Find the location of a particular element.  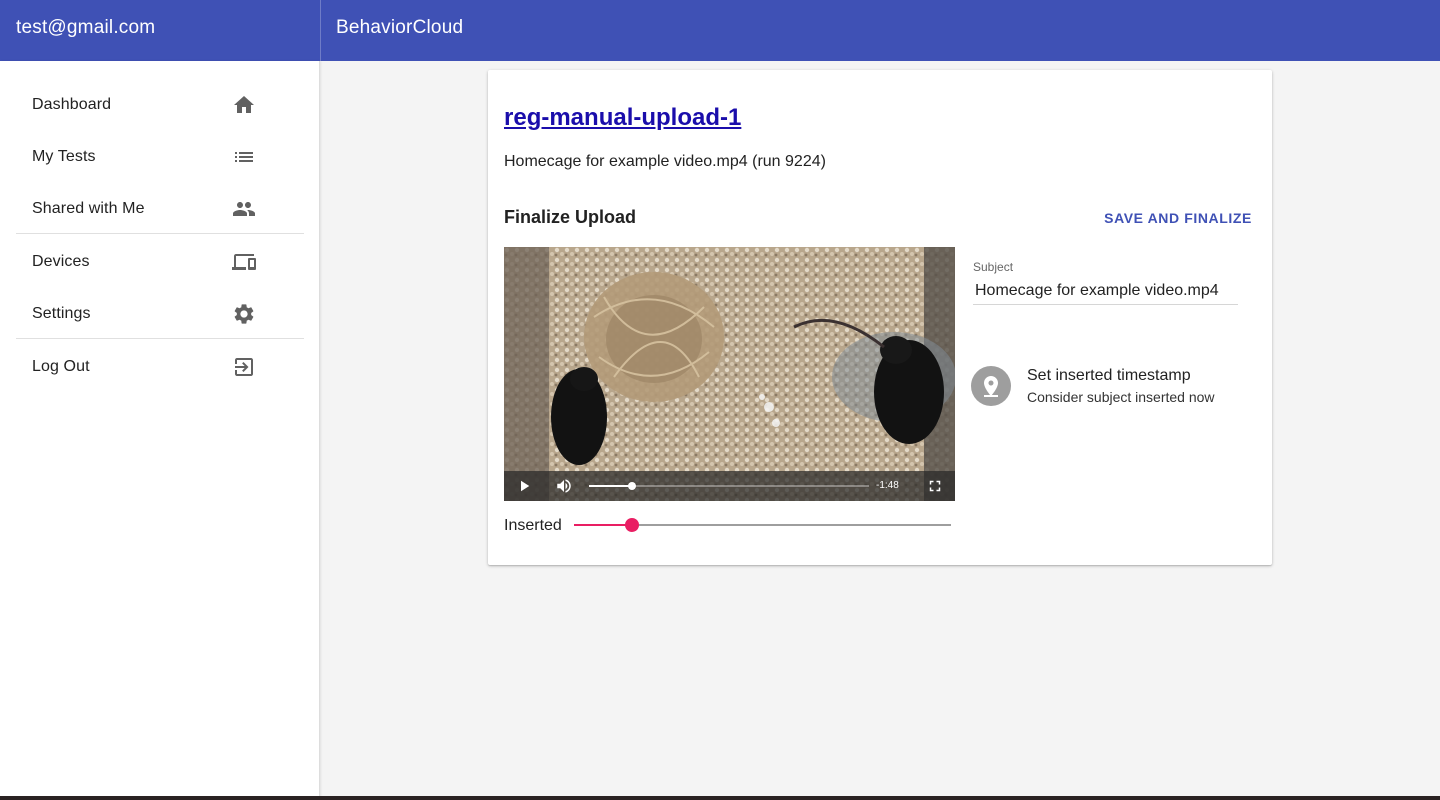

video-player: -1:48 is located at coordinates (729, 374).